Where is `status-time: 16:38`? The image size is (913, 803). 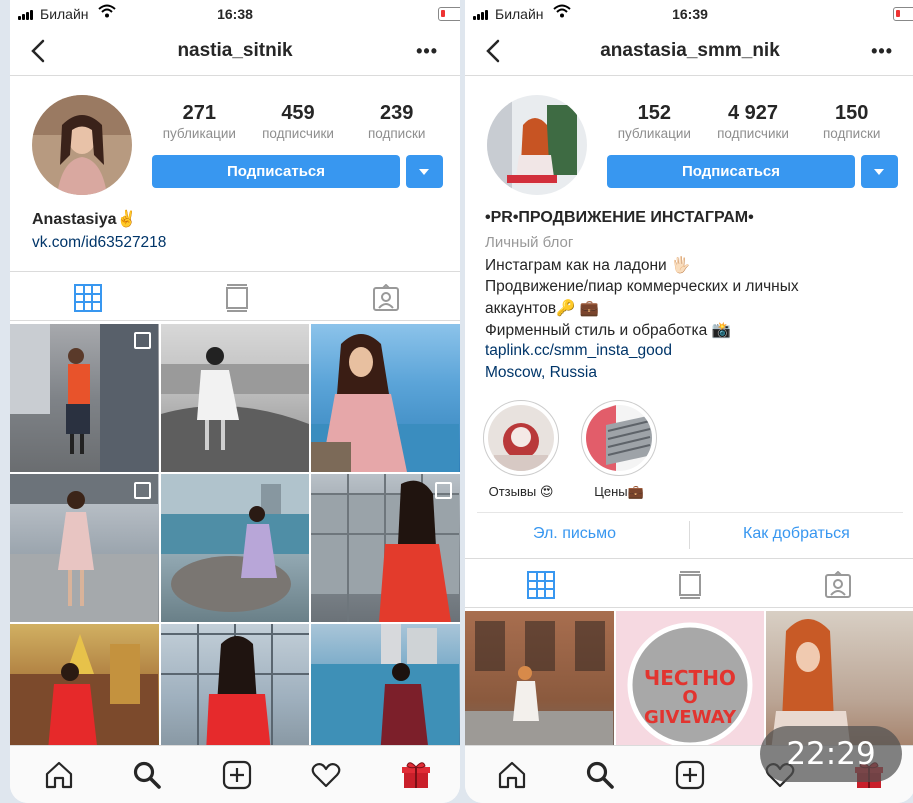
status-time: 16:38 is located at coordinates (235, 14).